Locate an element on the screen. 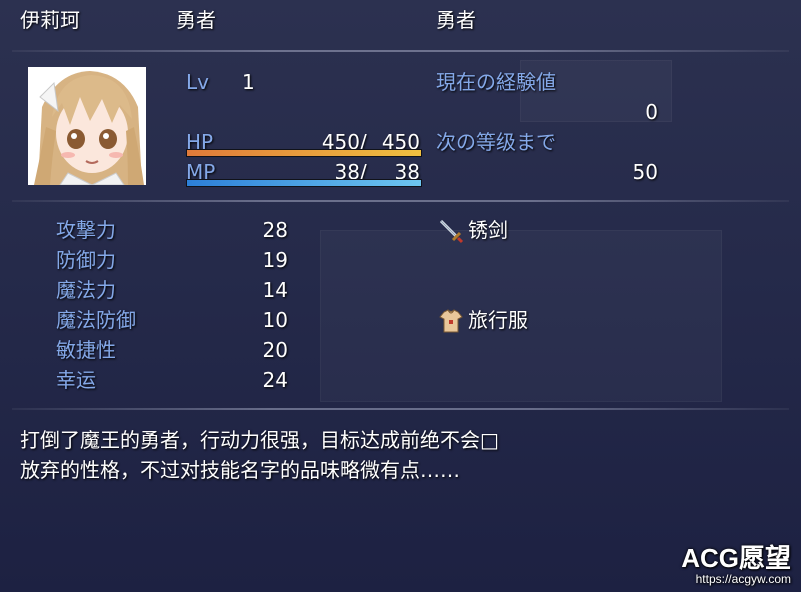 This screenshot has height=592, width=801. profile-line-1: 打倒了魔王的勇者，行动力很强，目标达成前绝不会□ is located at coordinates (259, 440).